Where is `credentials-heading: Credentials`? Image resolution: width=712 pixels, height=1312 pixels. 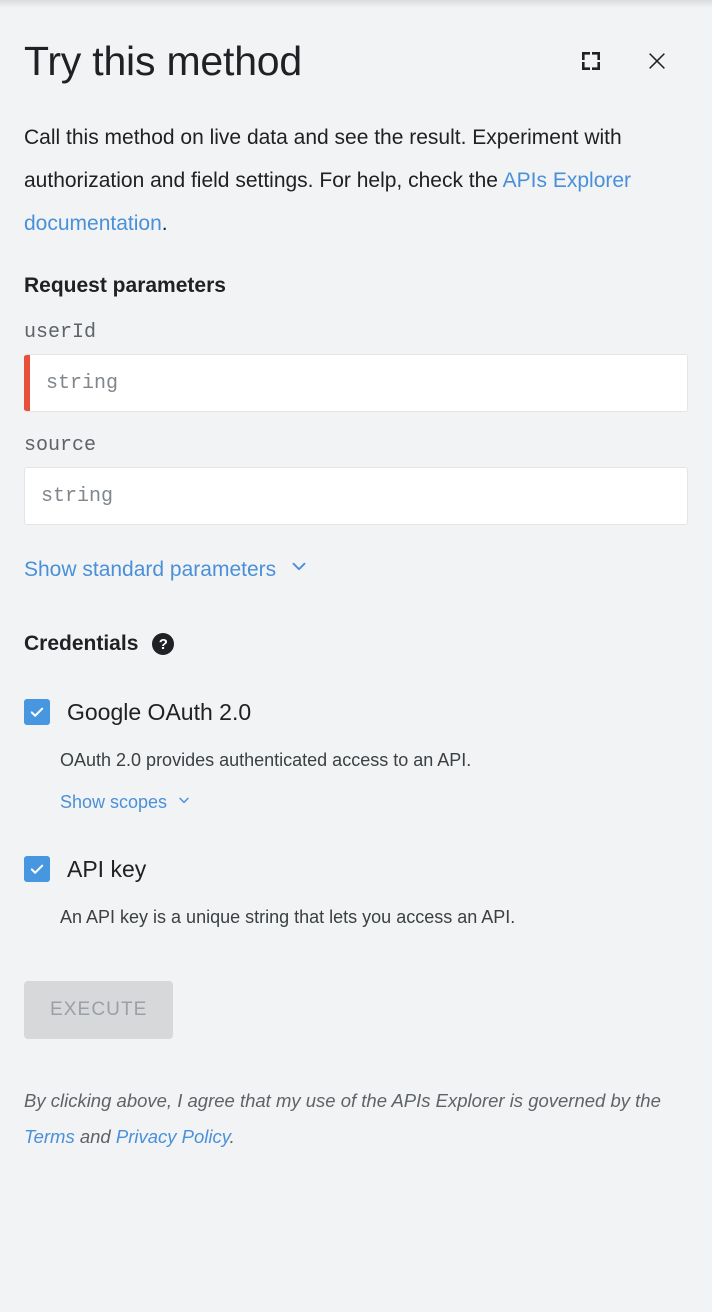 credentials-heading: Credentials is located at coordinates (81, 643).